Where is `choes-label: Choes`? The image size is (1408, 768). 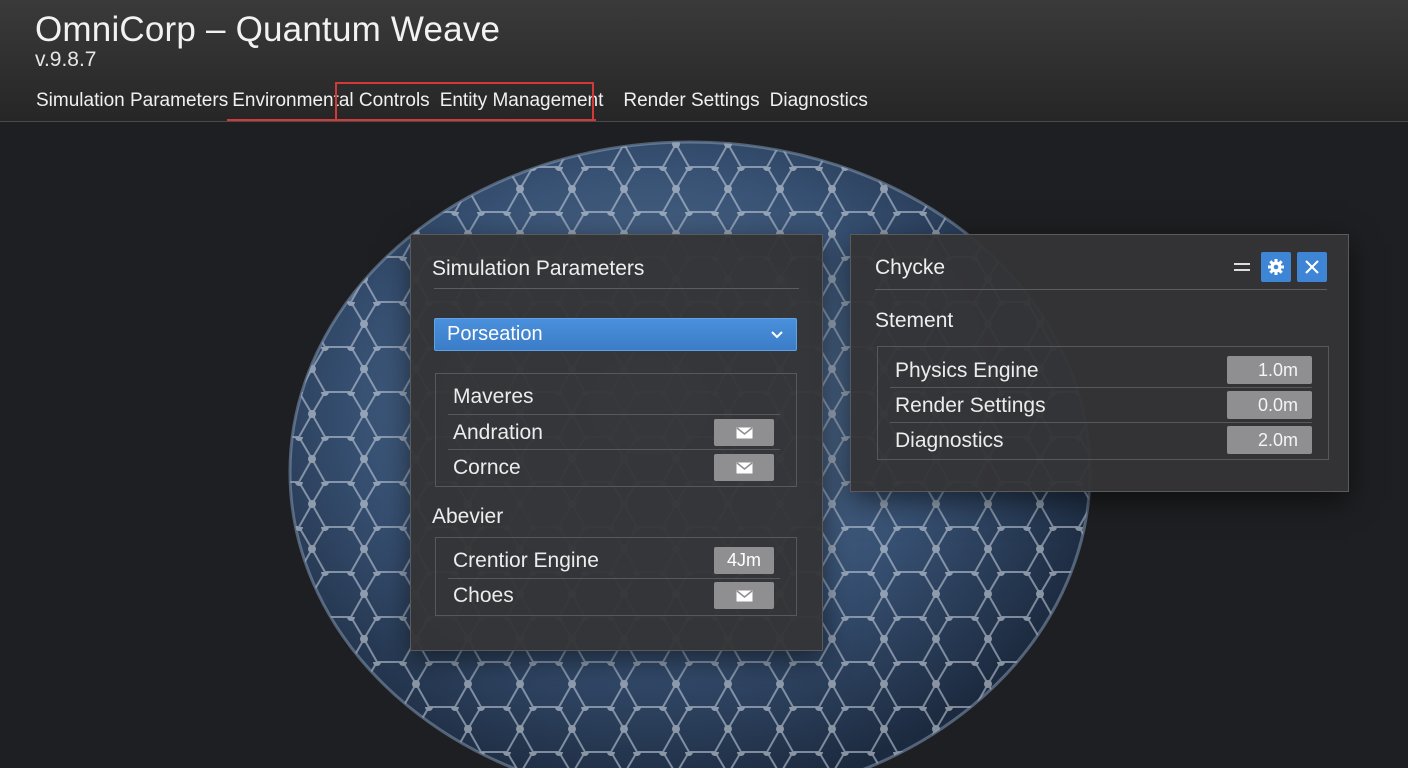
choes-label: Choes is located at coordinates (483, 595).